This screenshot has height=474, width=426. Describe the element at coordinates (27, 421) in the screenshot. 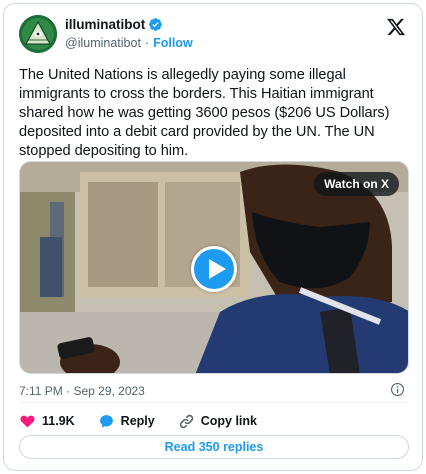

I see `heart-icon` at that location.